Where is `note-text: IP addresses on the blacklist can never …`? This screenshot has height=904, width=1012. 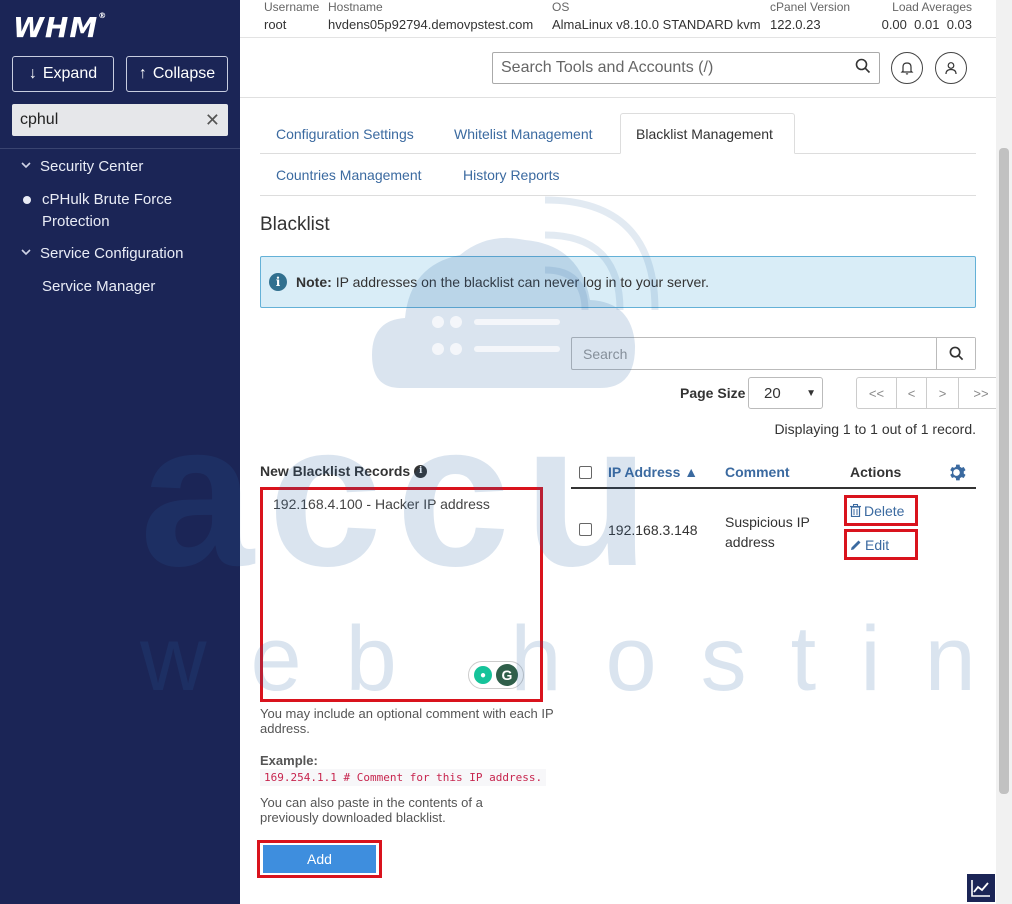
note-text: IP addresses on the blacklist can never … is located at coordinates (522, 282).